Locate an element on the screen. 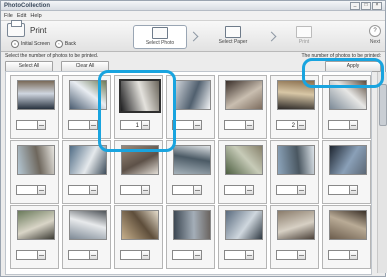  quantity-field: 2 is located at coordinates (287, 125).